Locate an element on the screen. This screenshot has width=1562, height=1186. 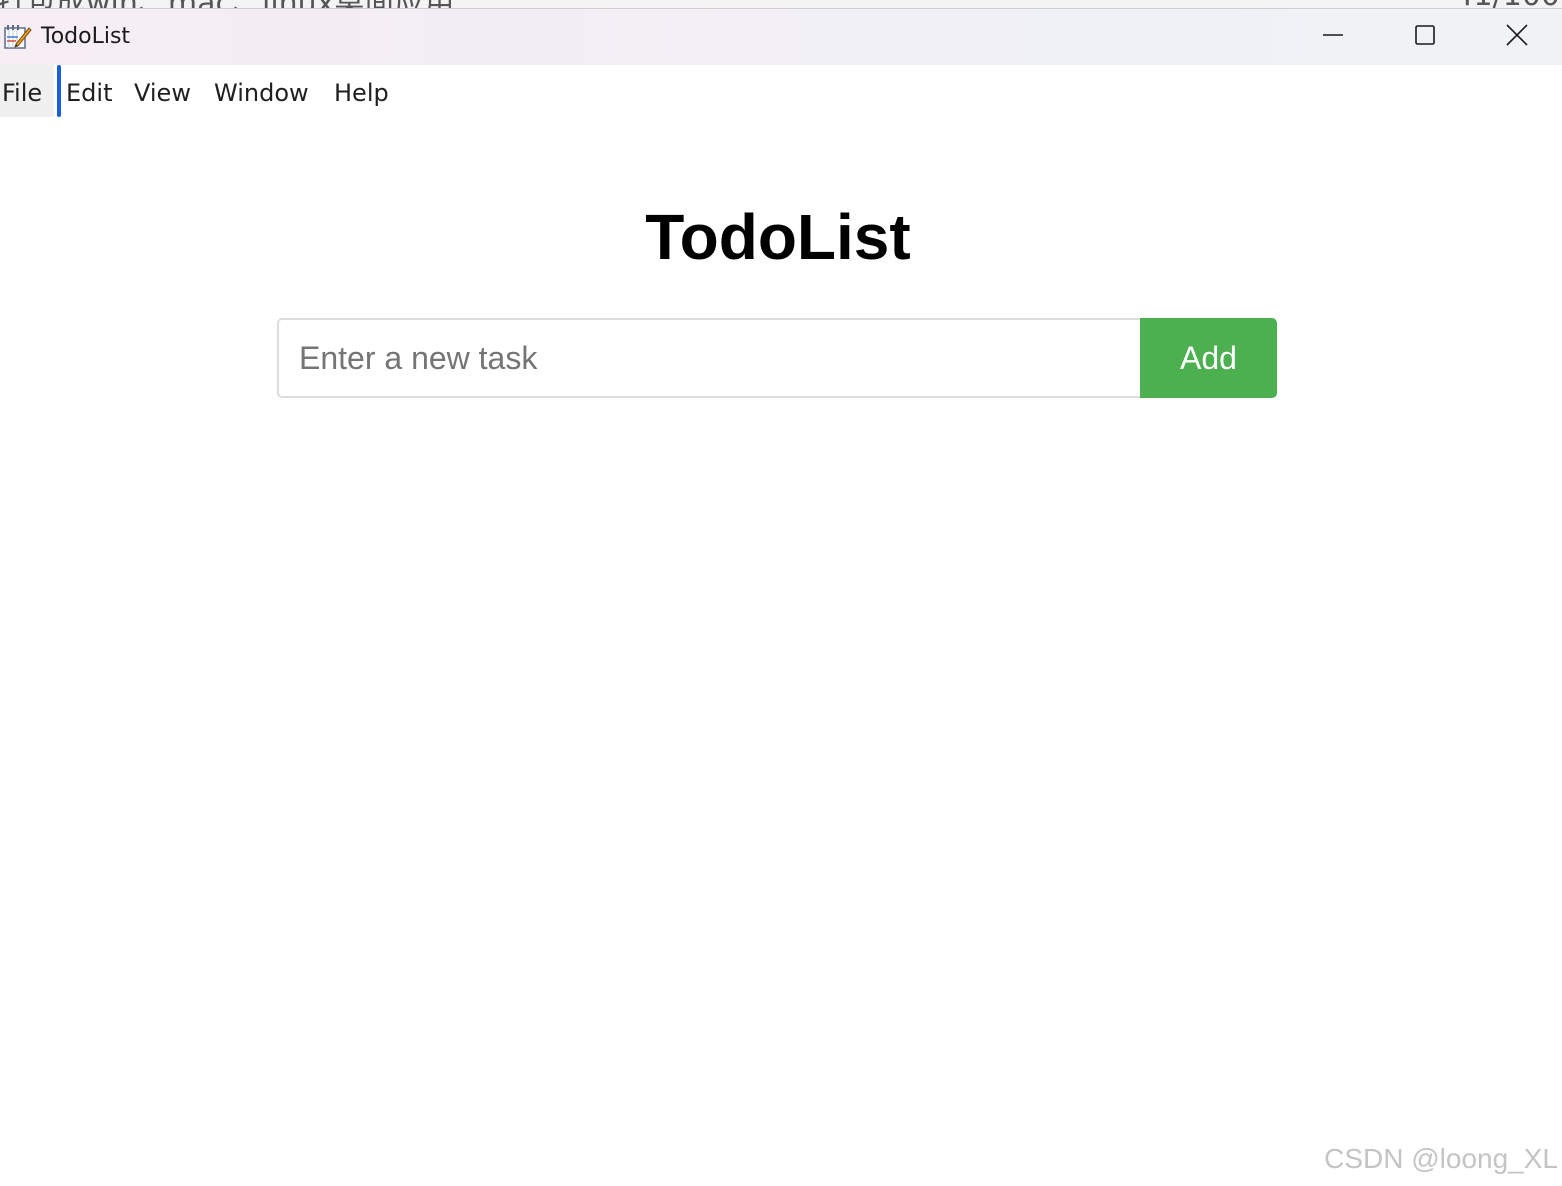
close-icon is located at coordinates (1517, 37).